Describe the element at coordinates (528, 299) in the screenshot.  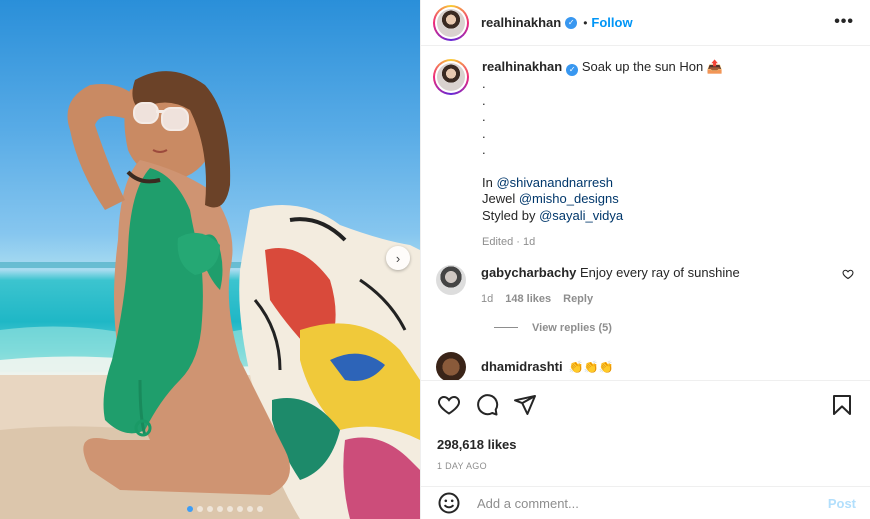
I see `comment-likes: 148 likes` at that location.